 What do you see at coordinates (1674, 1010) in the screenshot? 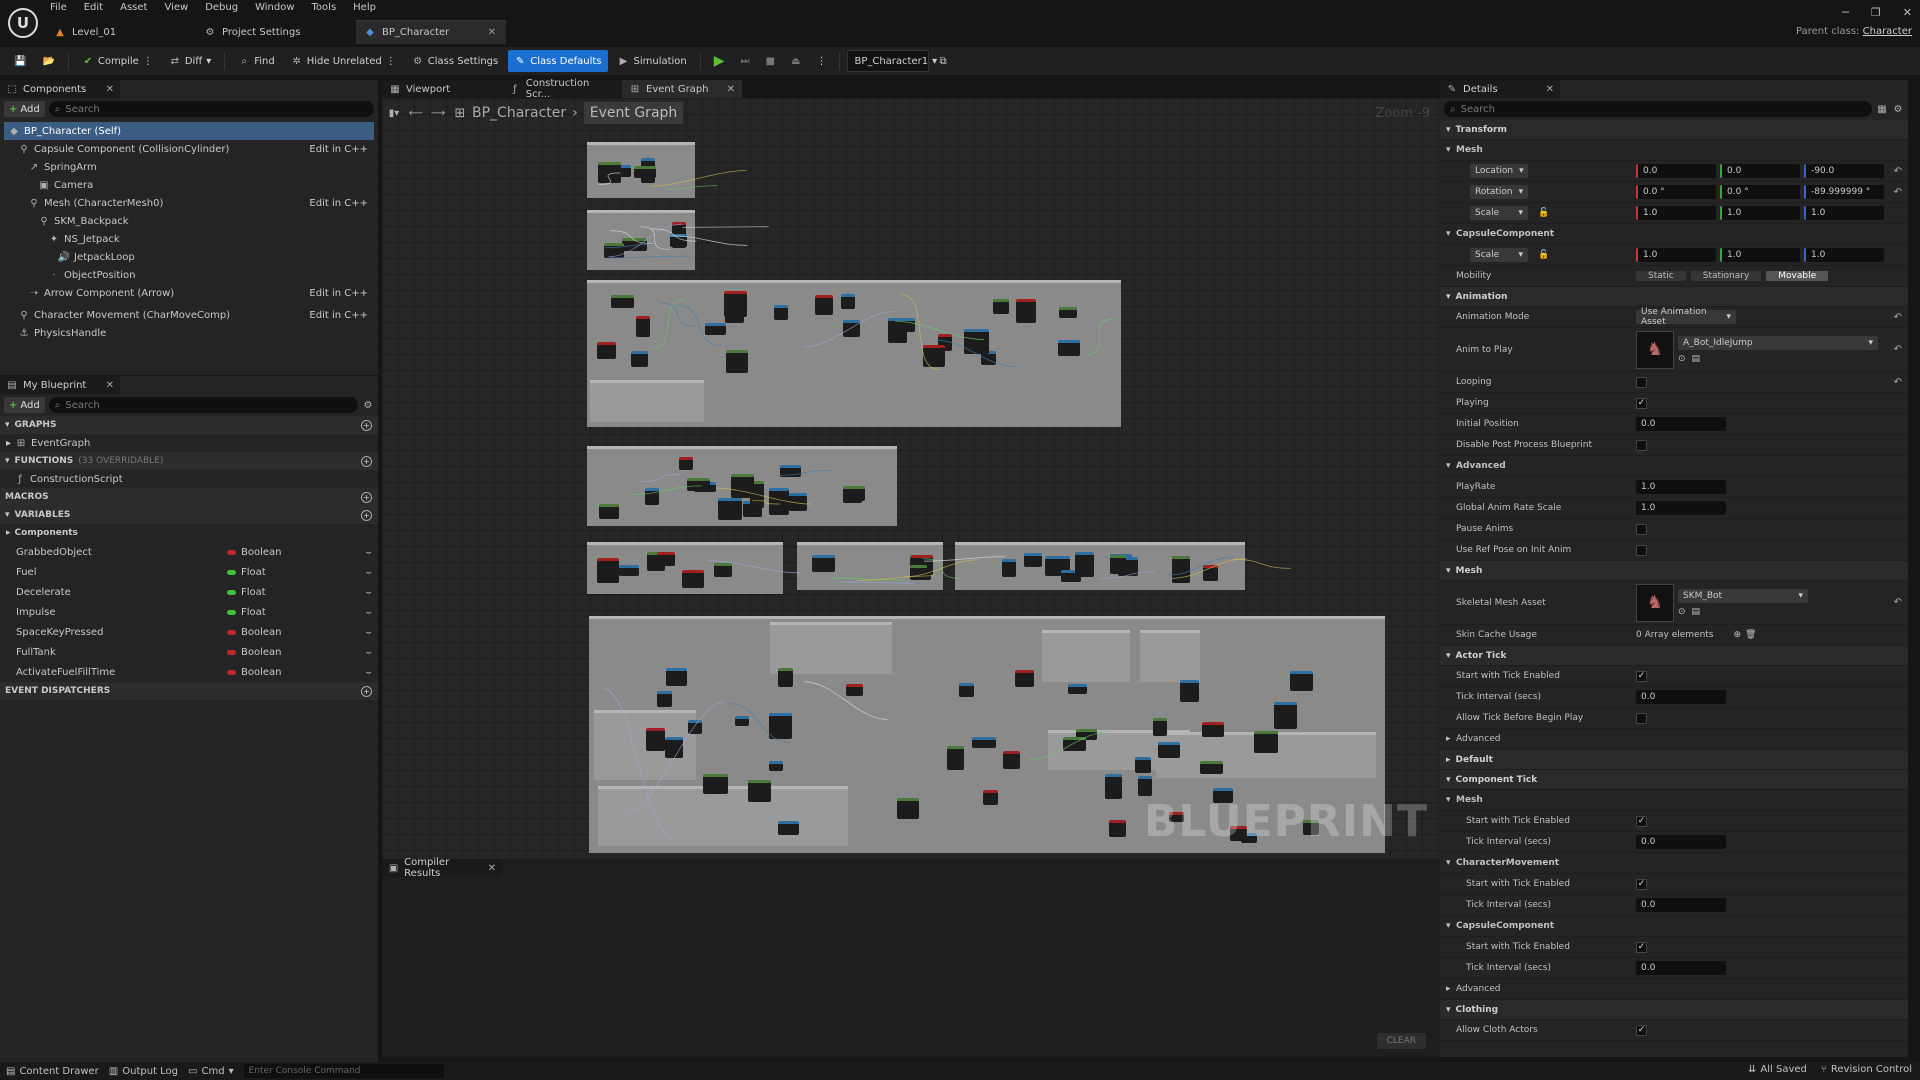
I see `section-clothing: ▾ Clothing` at bounding box center [1674, 1010].